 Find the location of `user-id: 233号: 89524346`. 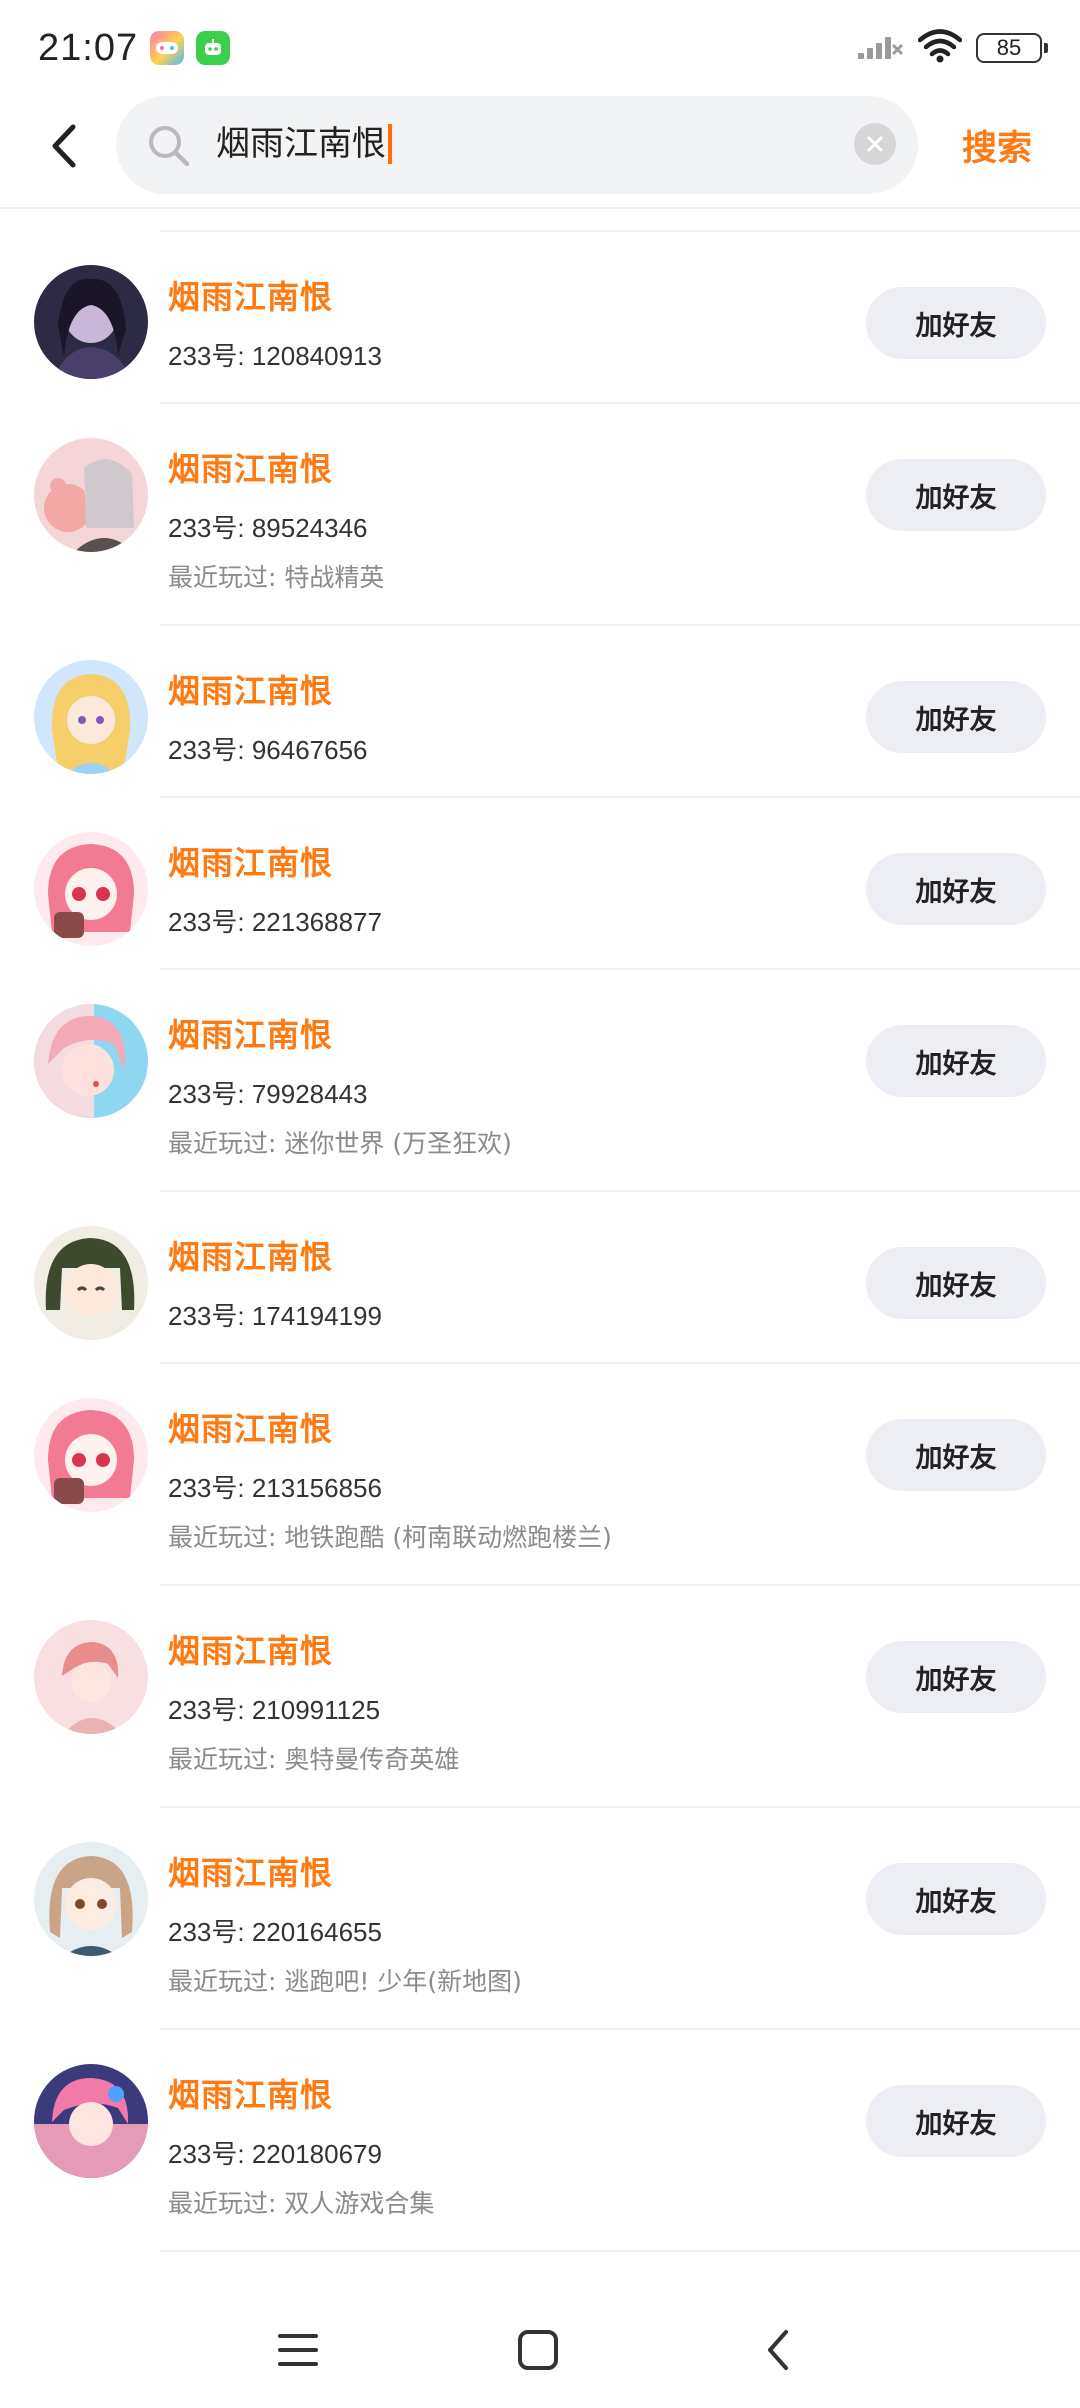

user-id: 233号: 89524346 is located at coordinates (268, 528).